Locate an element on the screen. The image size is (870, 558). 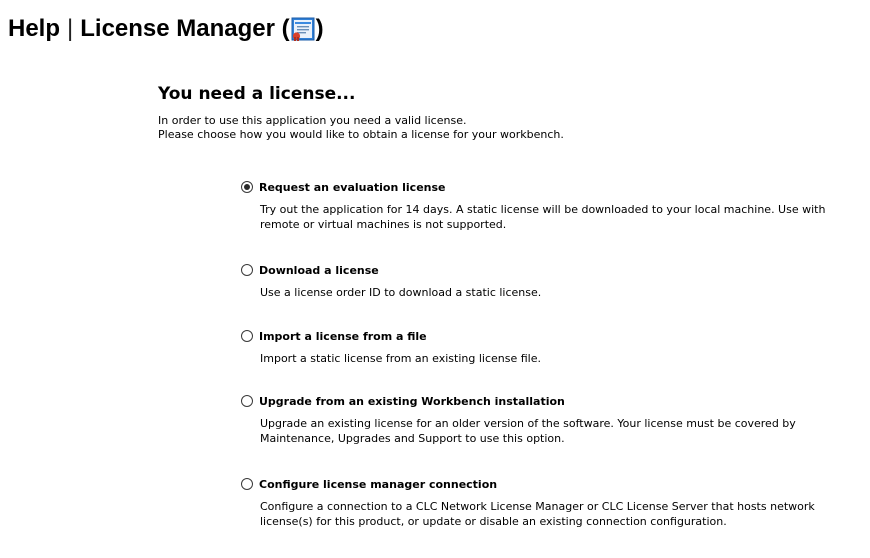
radio-import is located at coordinates (247, 336).